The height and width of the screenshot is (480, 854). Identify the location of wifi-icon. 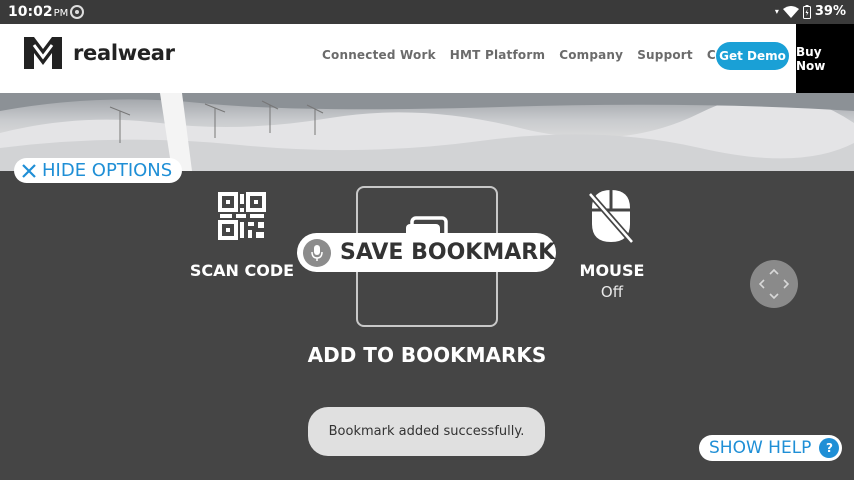
(790, 11).